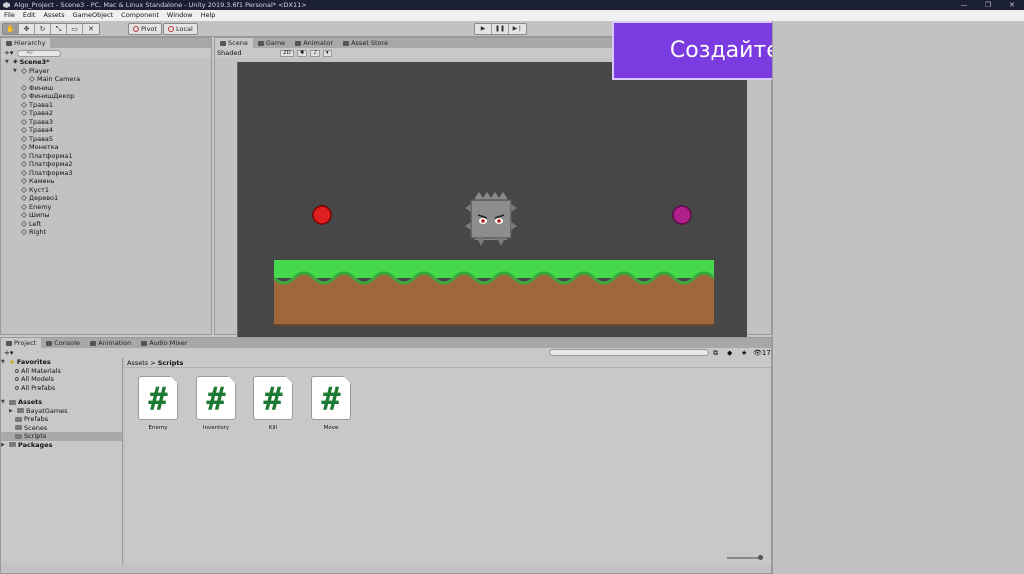  I want to click on hierarchy-item: Main Camera, so click(108, 79).